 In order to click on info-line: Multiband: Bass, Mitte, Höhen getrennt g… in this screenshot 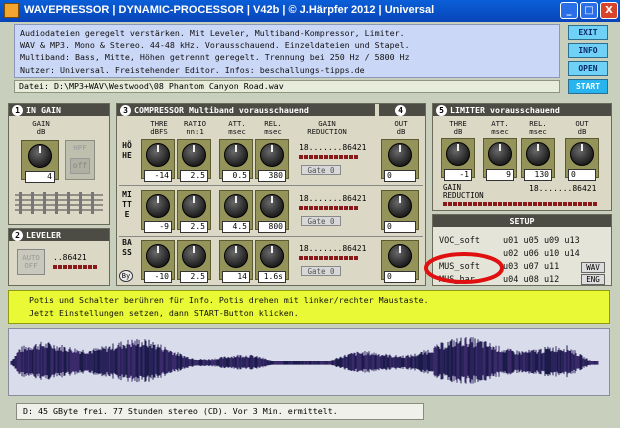, I will do `click(215, 57)`.